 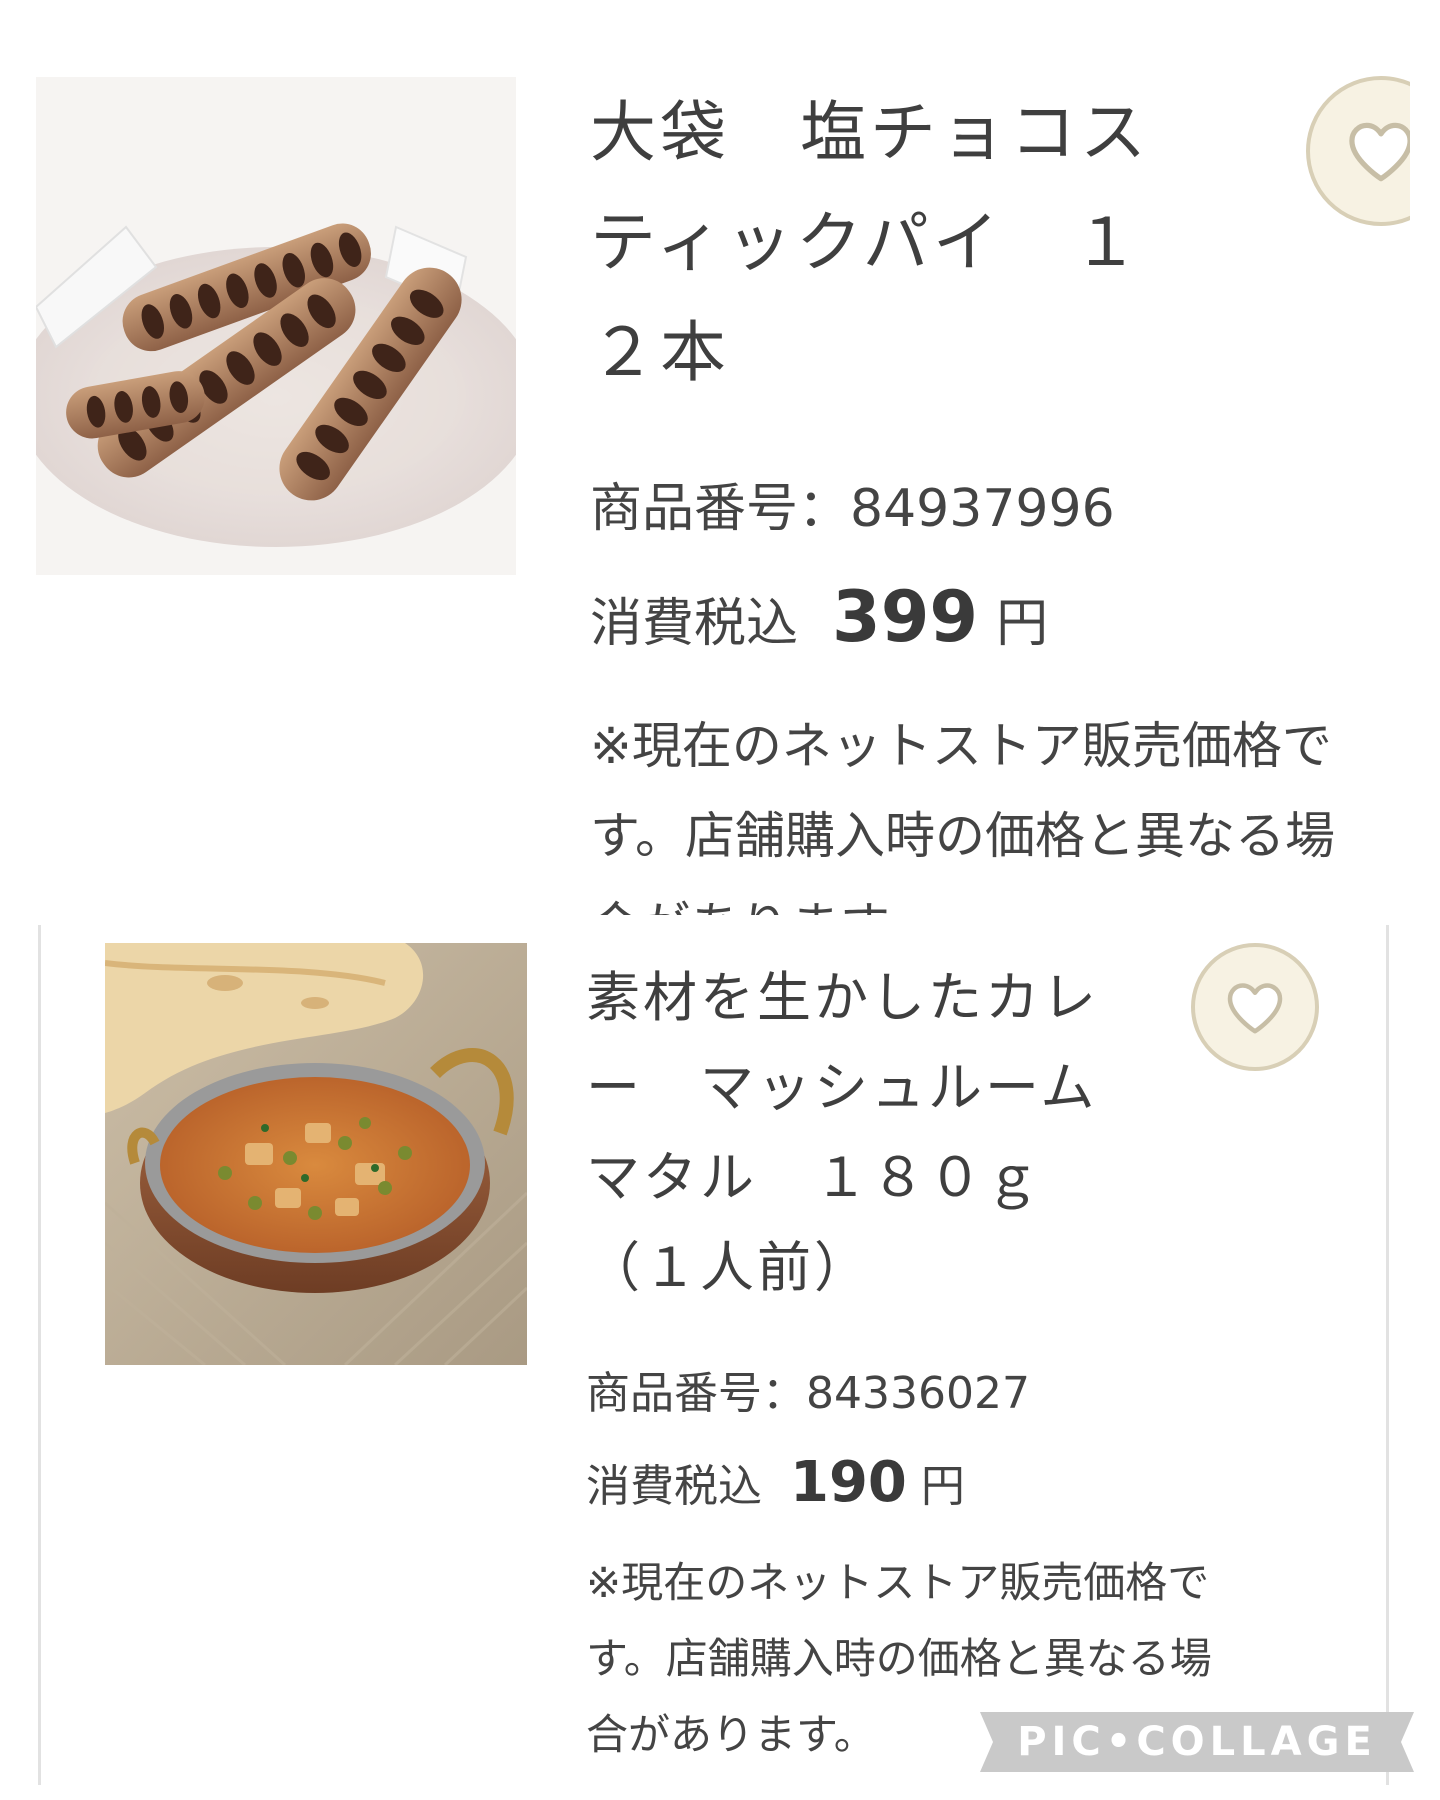 I want to click on product-price: 消費税込 399 円, so click(x=1005, y=620).